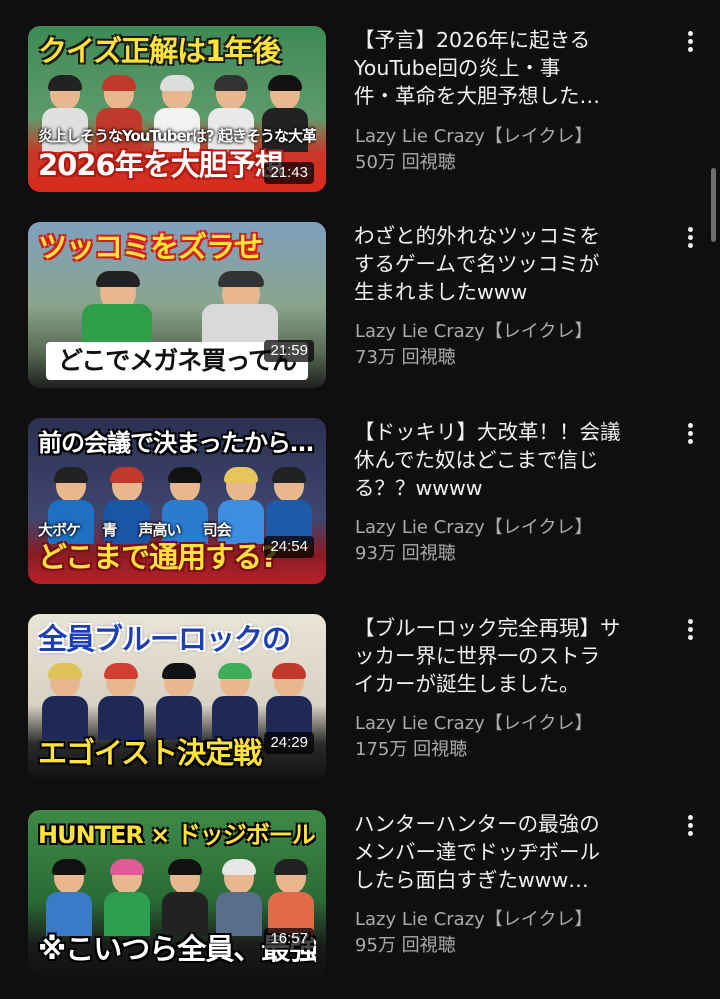 The width and height of the screenshot is (720, 999). Describe the element at coordinates (164, 639) in the screenshot. I see `thumbnail-caption-top: 全員ブルーロックの` at that location.